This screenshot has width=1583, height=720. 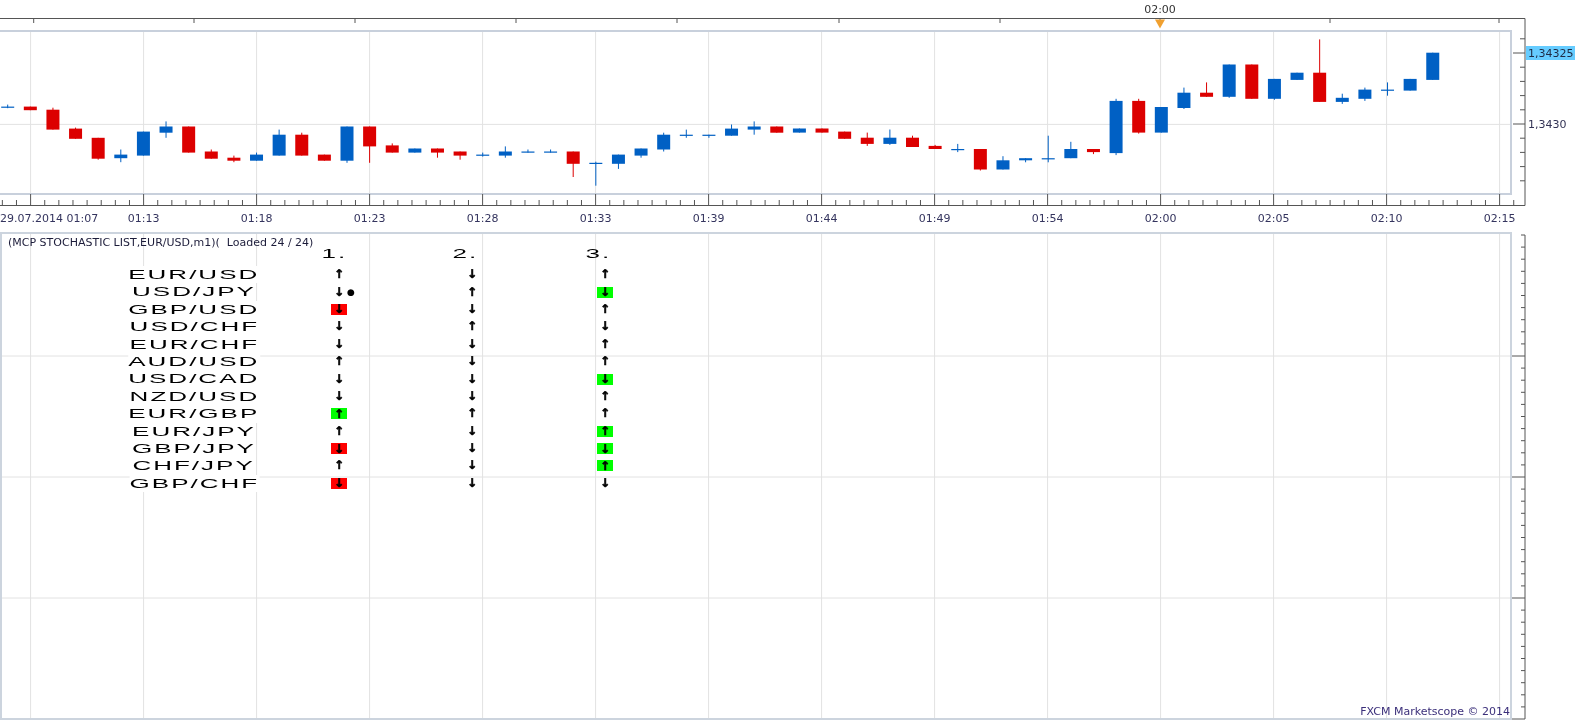 What do you see at coordinates (821, 218) in the screenshot?
I see `time-label: 01:44` at bounding box center [821, 218].